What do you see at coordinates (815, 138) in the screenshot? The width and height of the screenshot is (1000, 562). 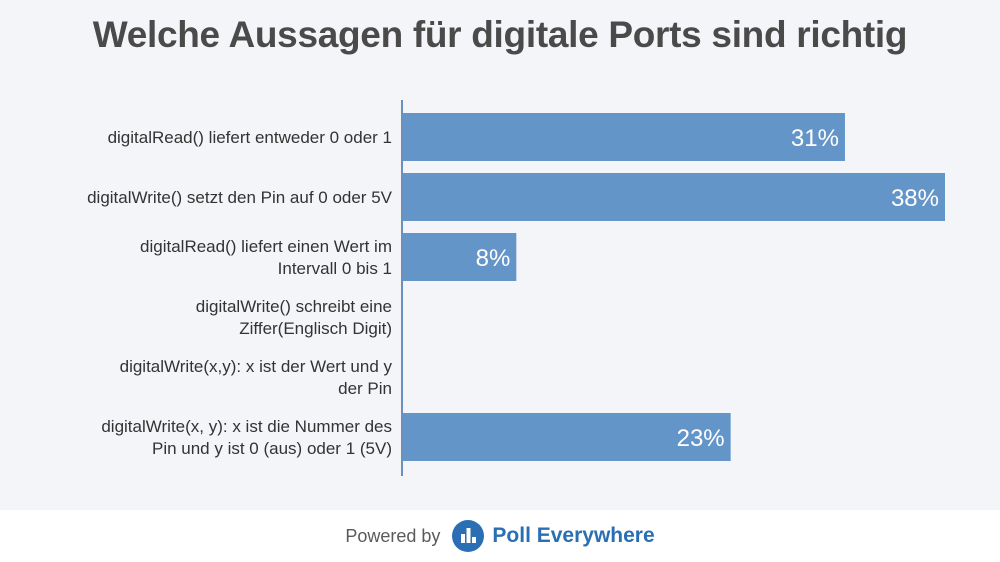 I see `data-label: 31%` at bounding box center [815, 138].